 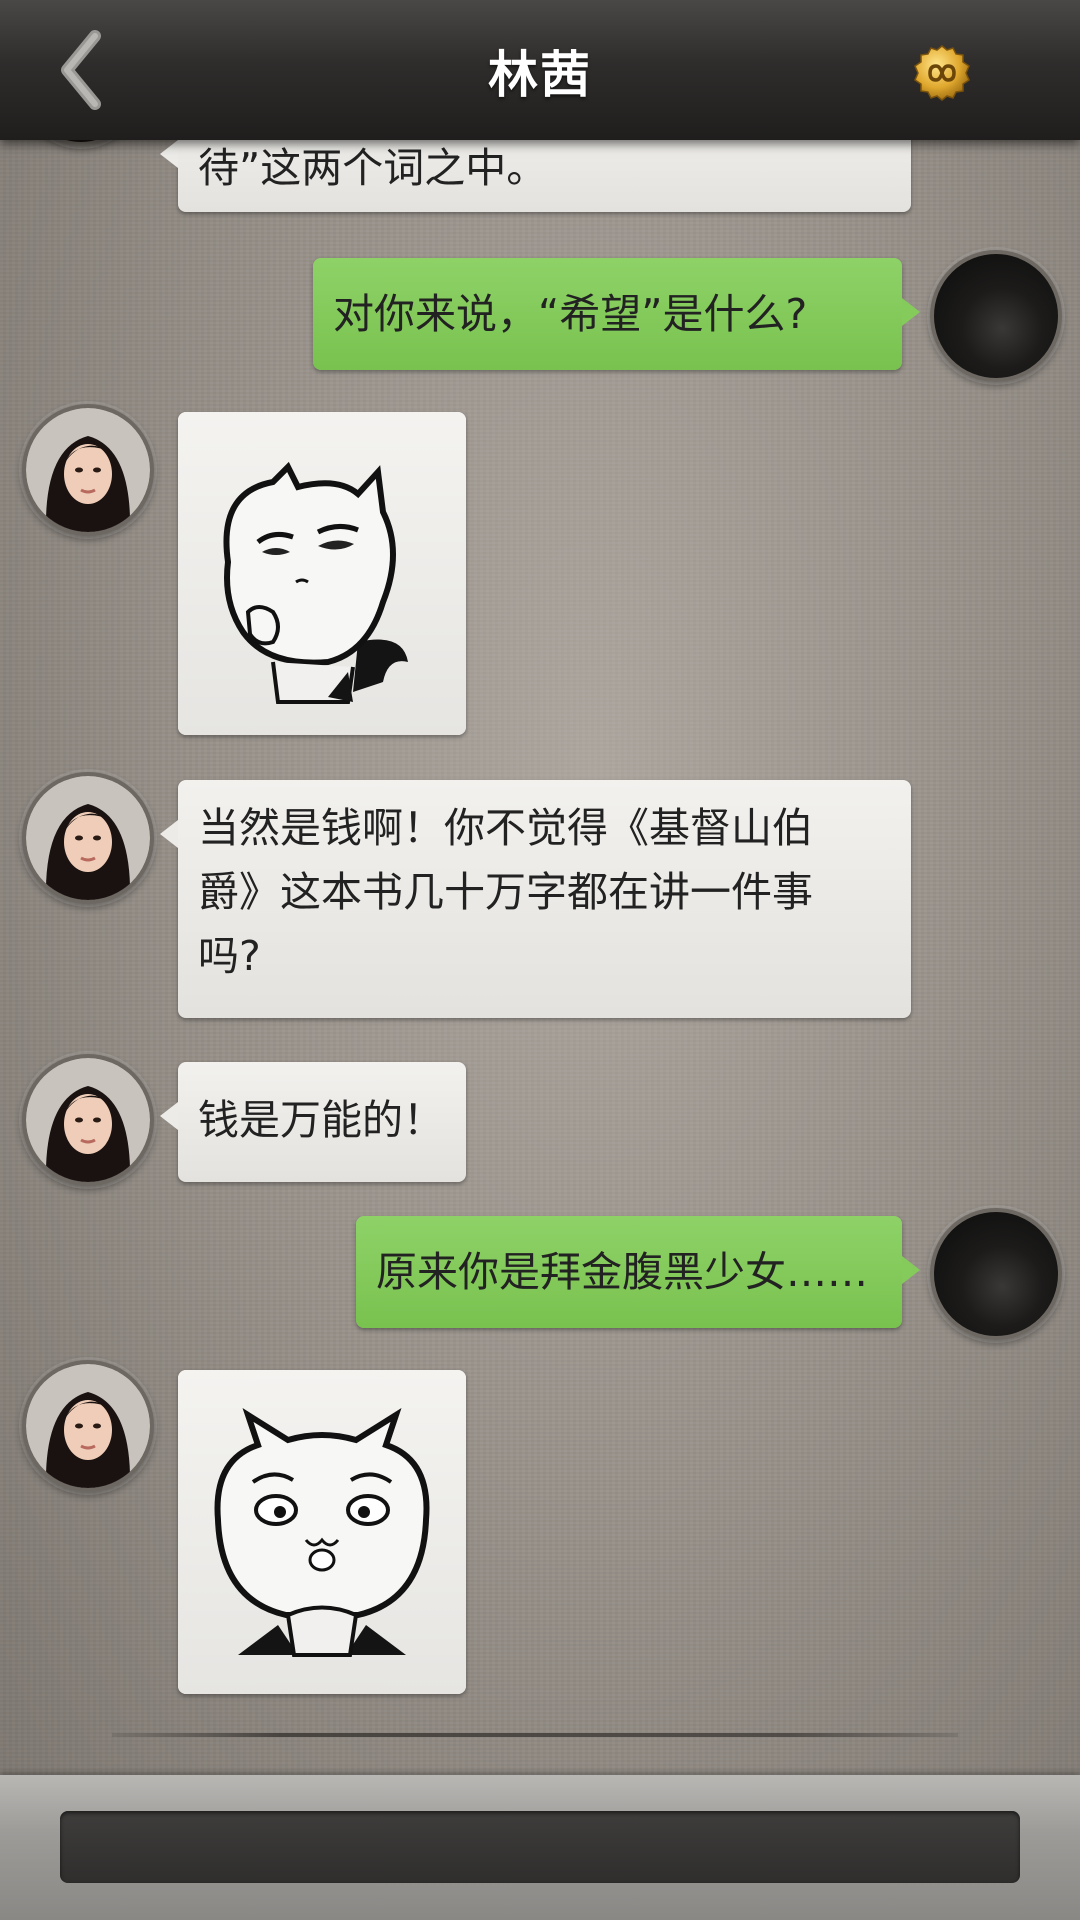 I want to click on infinity-coin-icon, so click(x=942, y=73).